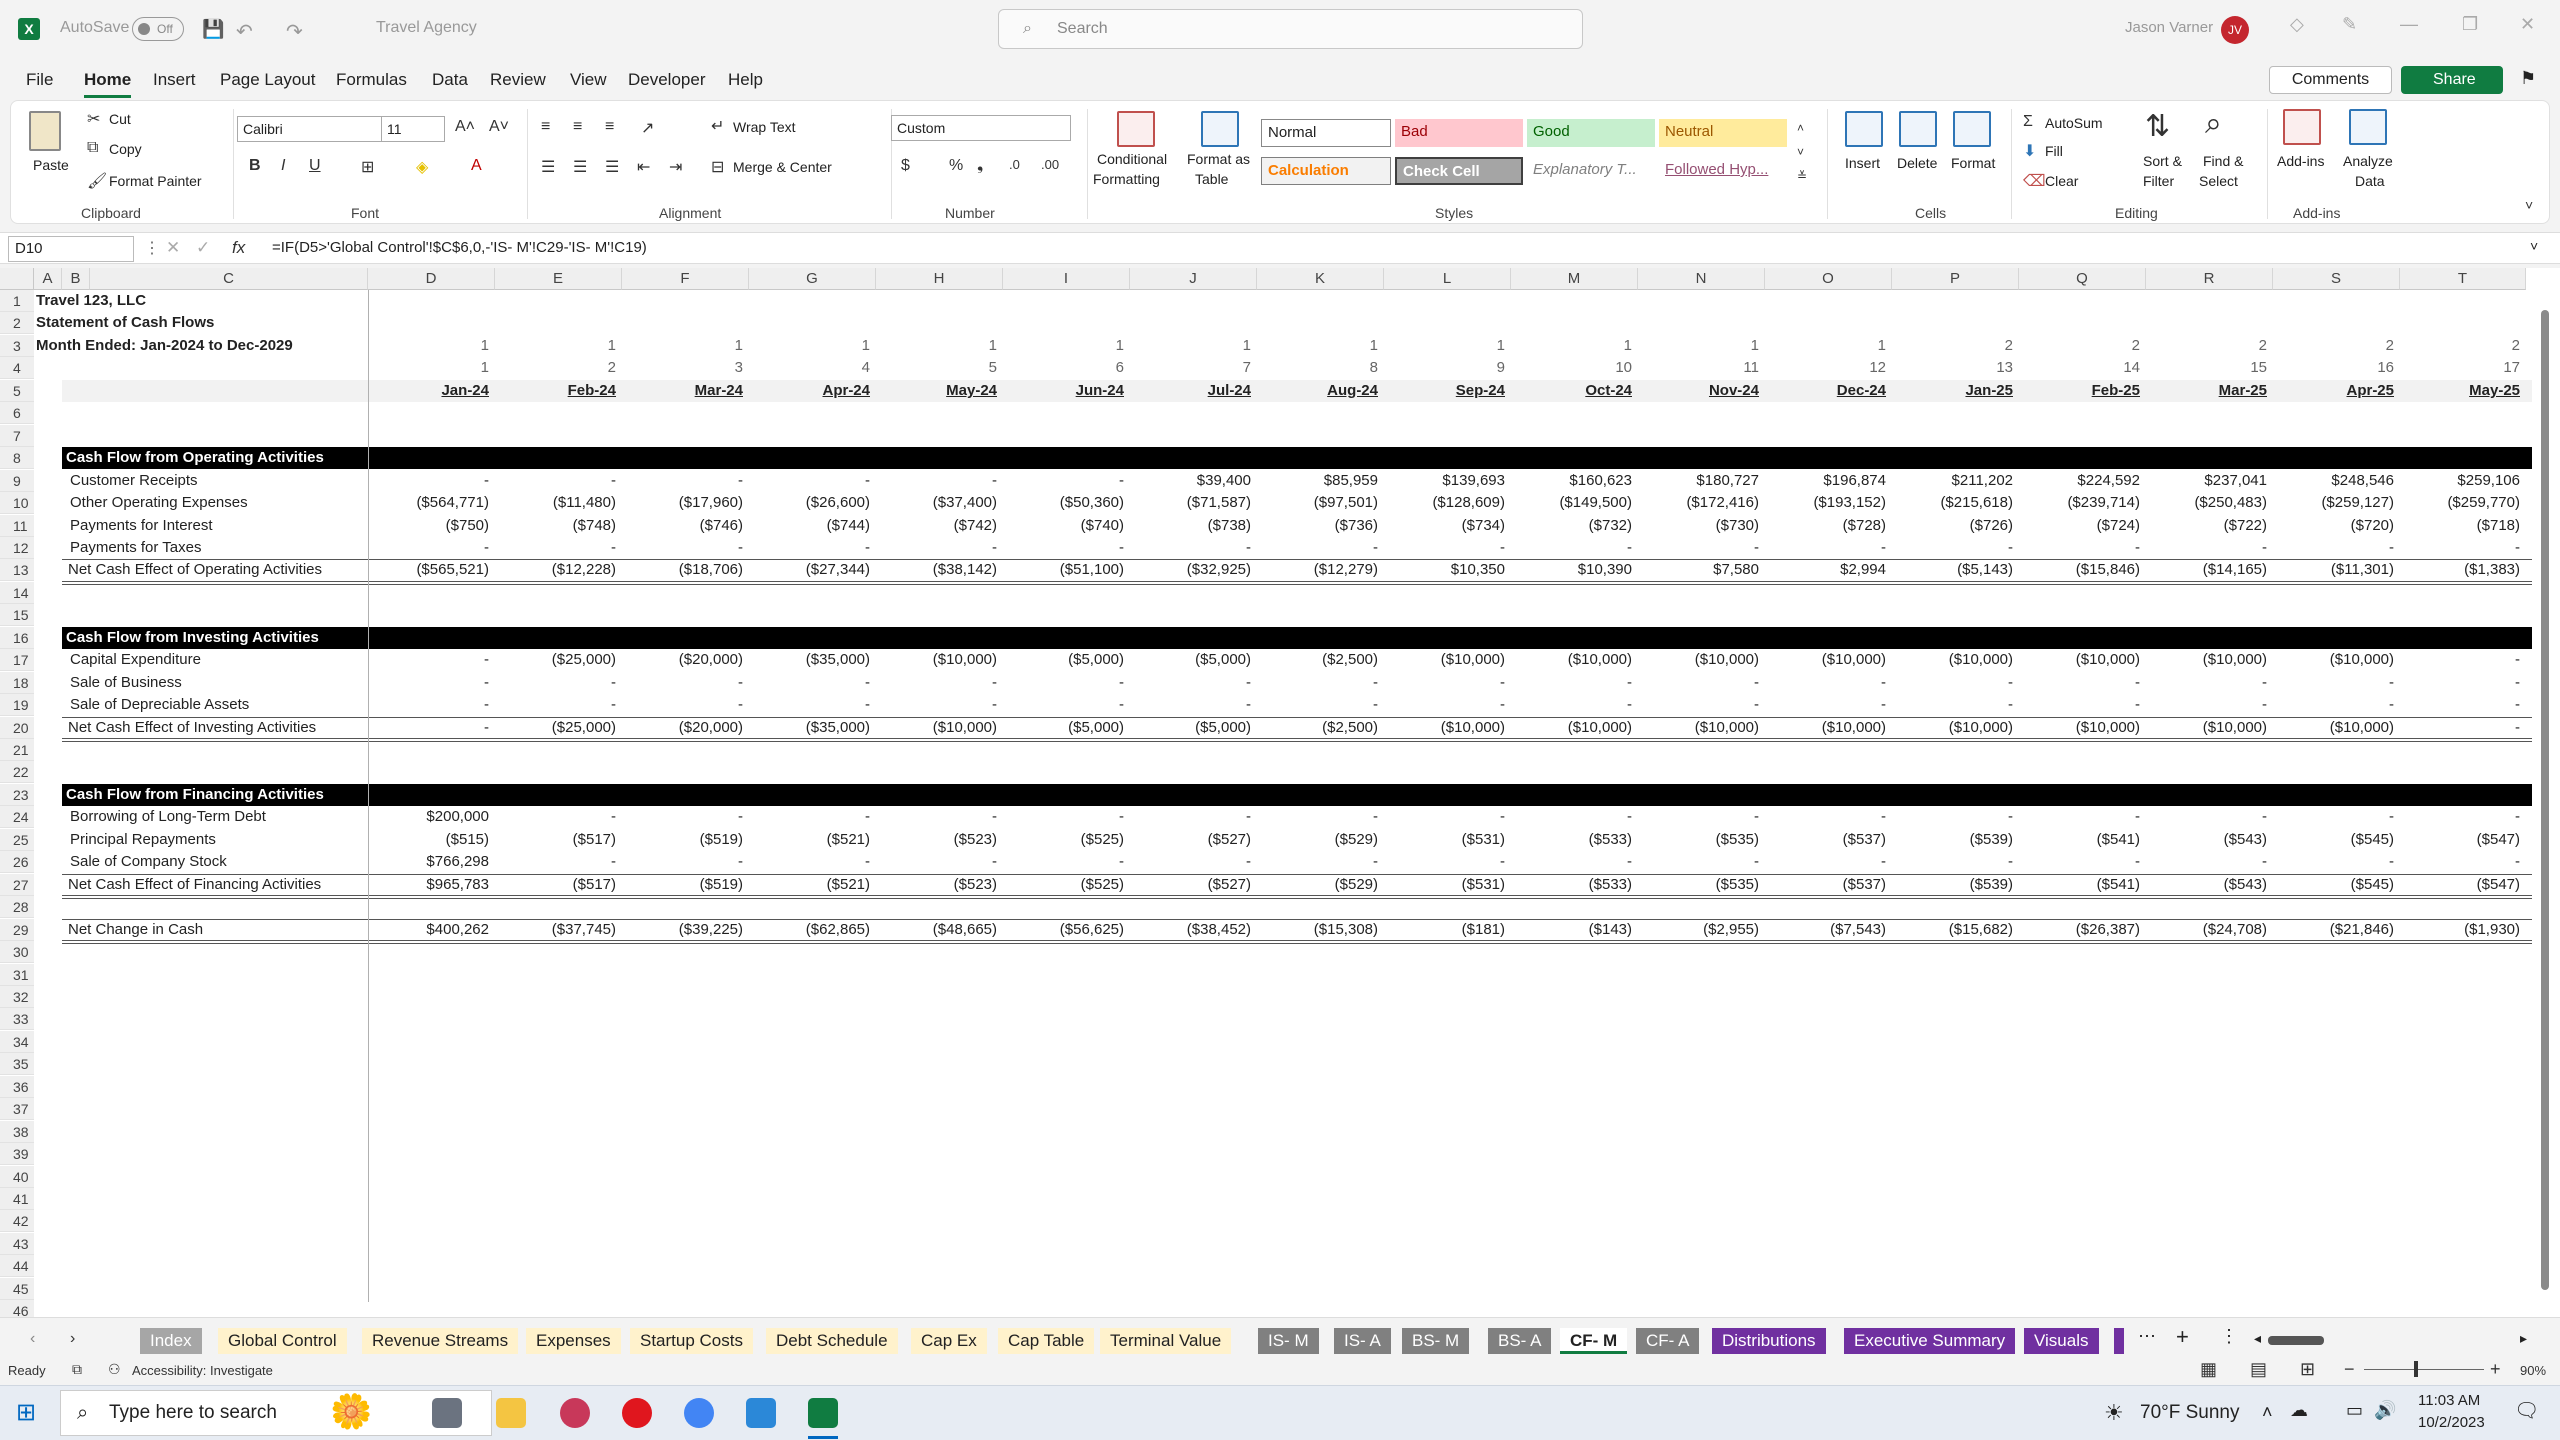 Image resolution: width=2560 pixels, height=1440 pixels. What do you see at coordinates (2336, 885) in the screenshot?
I see `value-cell: ($545)` at bounding box center [2336, 885].